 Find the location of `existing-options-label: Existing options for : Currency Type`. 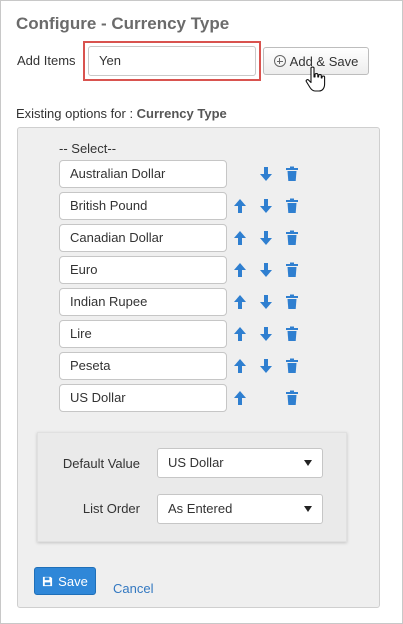

existing-options-label: Existing options for : Currency Type is located at coordinates (121, 113).